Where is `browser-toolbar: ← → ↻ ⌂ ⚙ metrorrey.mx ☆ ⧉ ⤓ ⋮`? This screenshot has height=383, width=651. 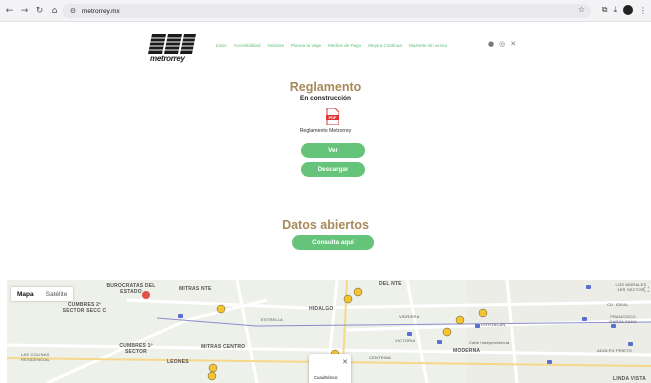 browser-toolbar: ← → ↻ ⌂ ⚙ metrorrey.mx ☆ ⧉ ⤓ ⋮ is located at coordinates (325, 11).